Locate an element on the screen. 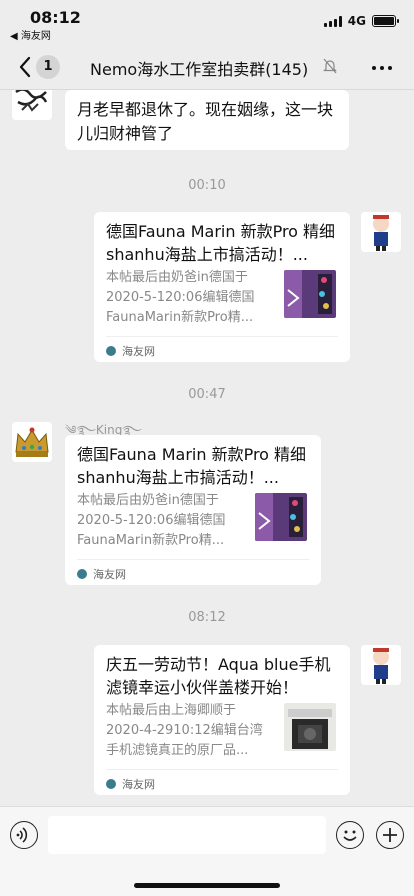  battery-icon is located at coordinates (385, 21).